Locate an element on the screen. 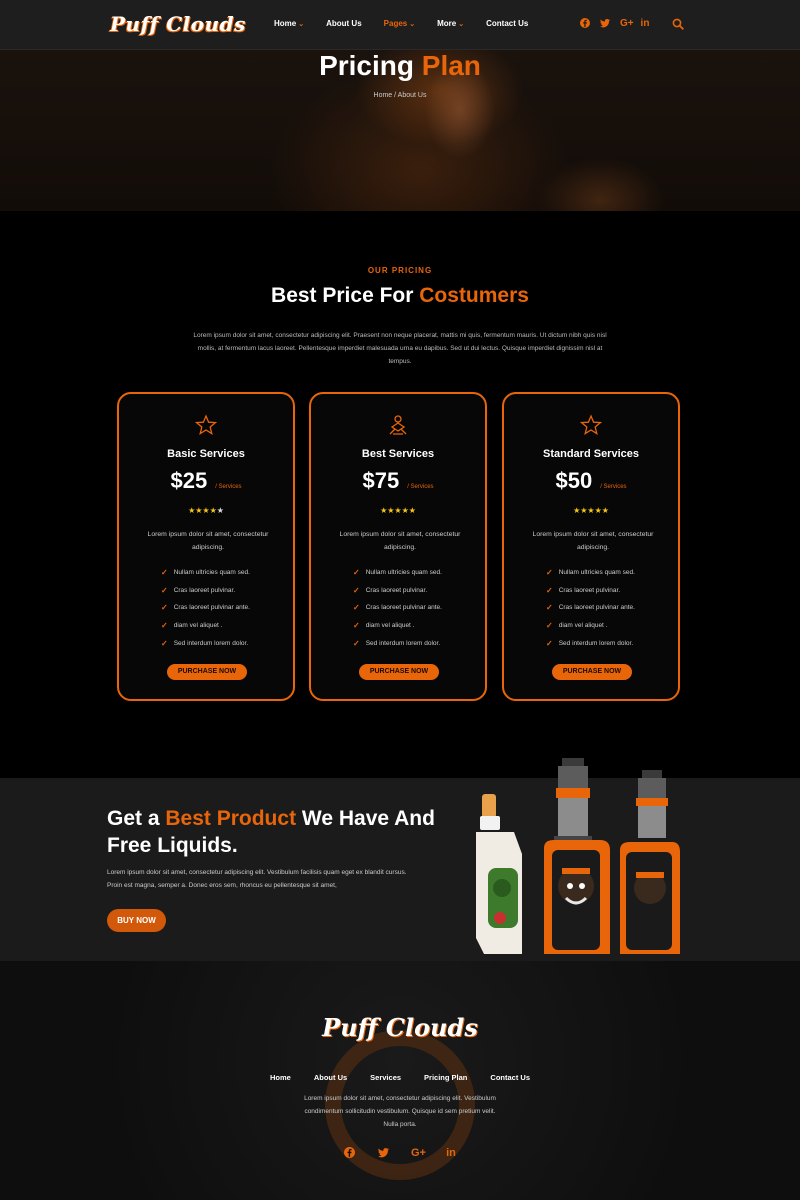 The image size is (800, 1200). breadcrumb: Home / About Us is located at coordinates (400, 95).